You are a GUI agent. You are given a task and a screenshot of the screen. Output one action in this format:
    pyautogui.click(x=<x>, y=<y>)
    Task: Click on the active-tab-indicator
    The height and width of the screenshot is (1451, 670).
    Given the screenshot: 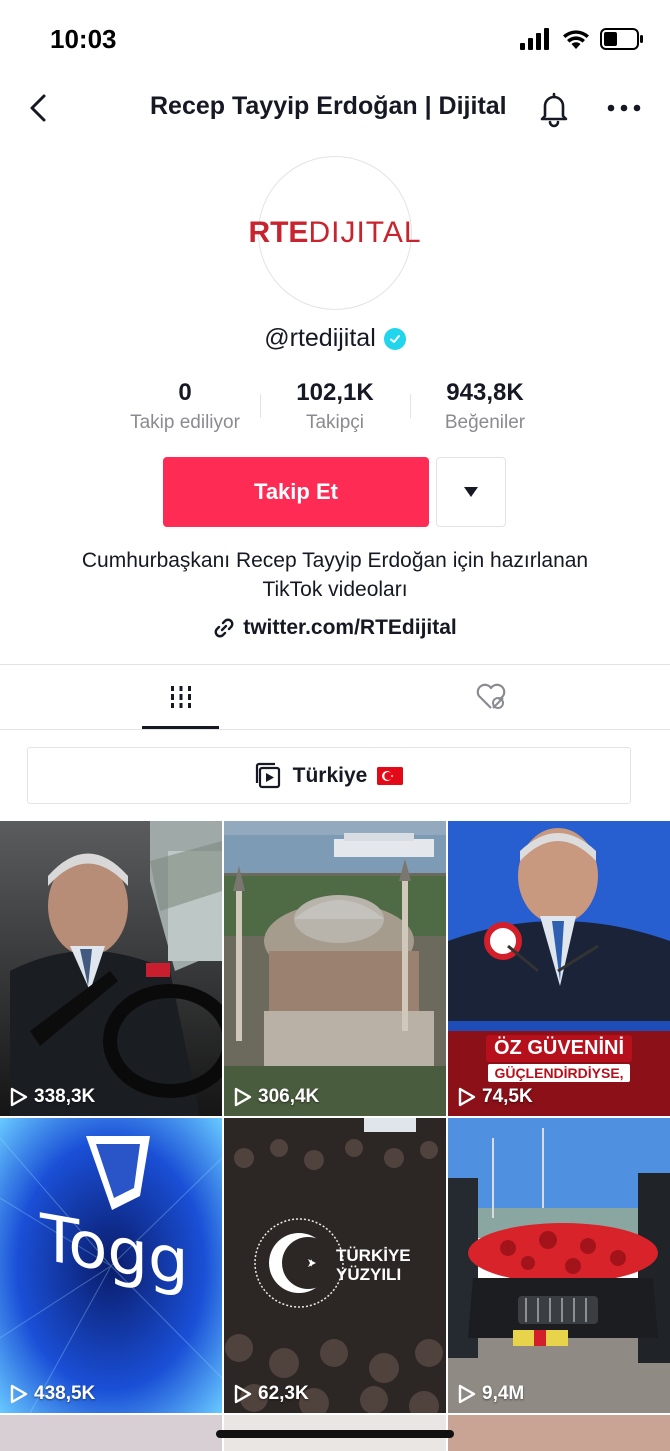 What is the action you would take?
    pyautogui.click(x=180, y=727)
    